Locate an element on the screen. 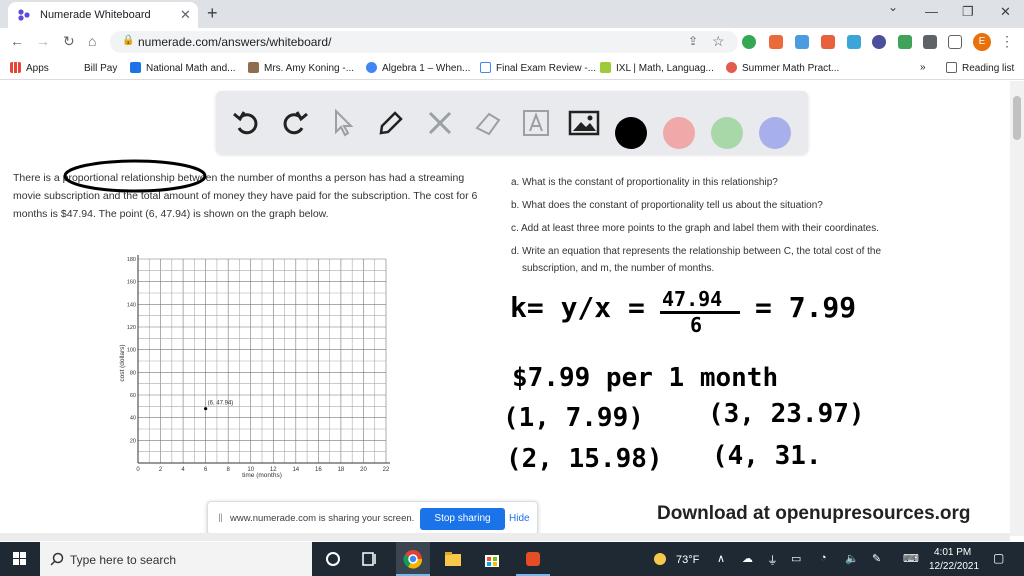 This screenshot has height=576, width=1024. file-explorer-icon is located at coordinates (453, 559).